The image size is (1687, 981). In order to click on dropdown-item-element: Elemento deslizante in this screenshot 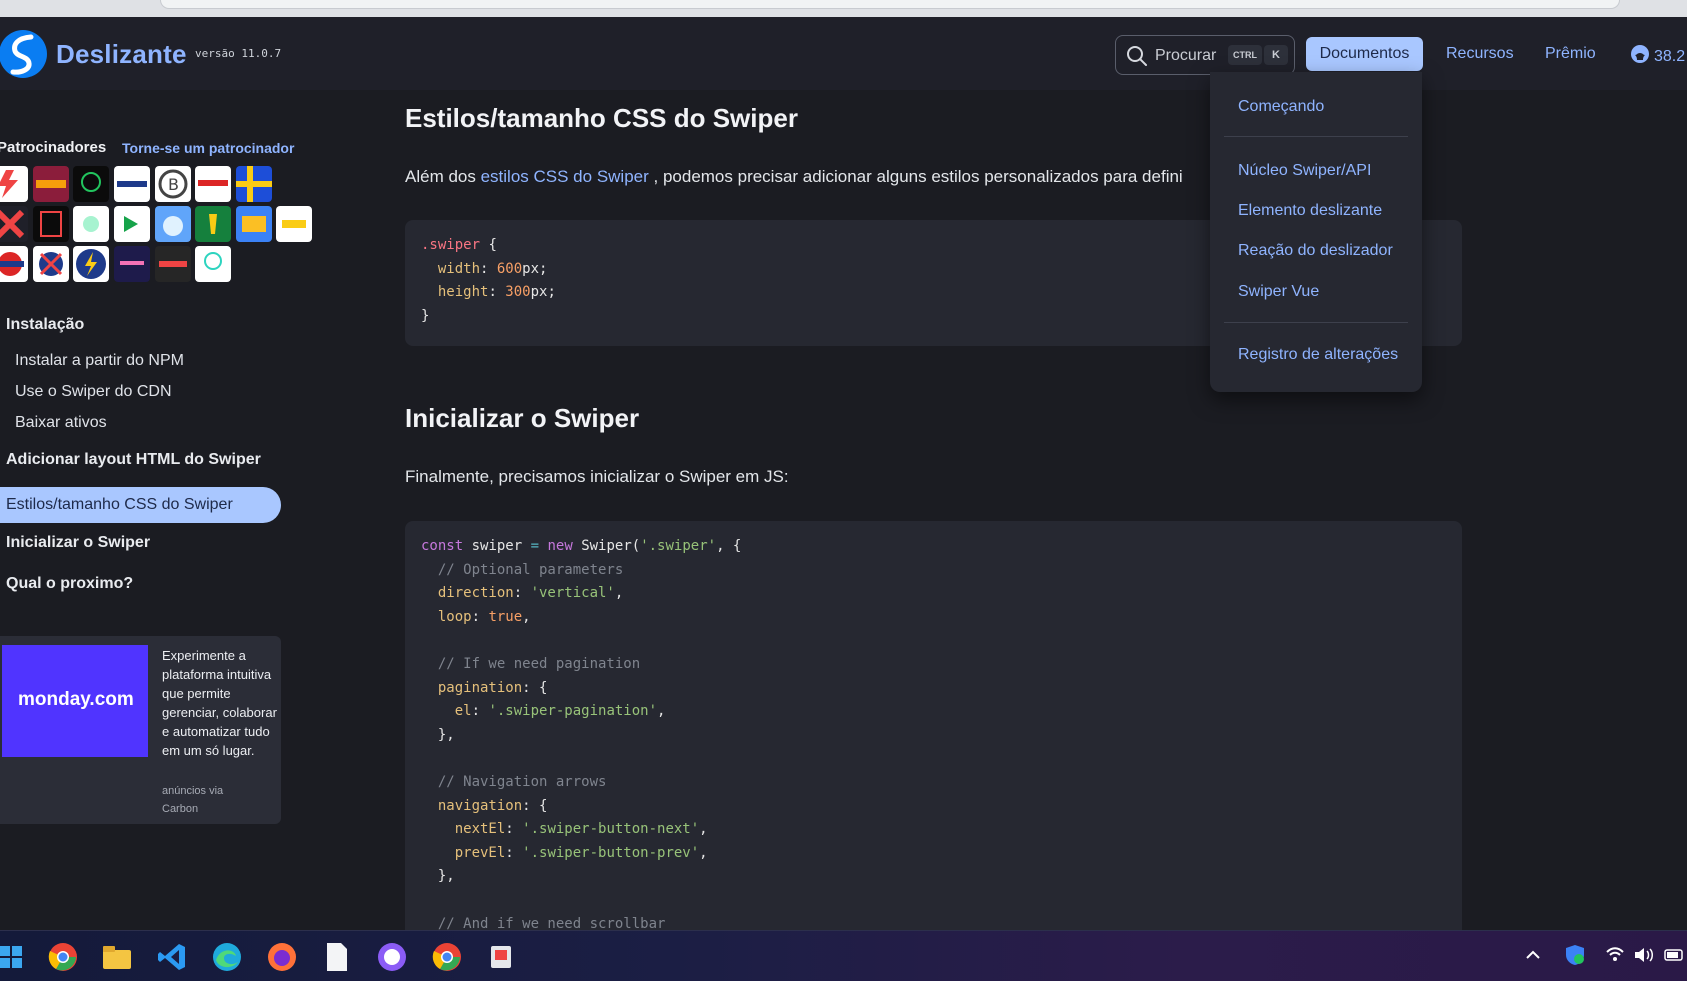, I will do `click(1310, 211)`.